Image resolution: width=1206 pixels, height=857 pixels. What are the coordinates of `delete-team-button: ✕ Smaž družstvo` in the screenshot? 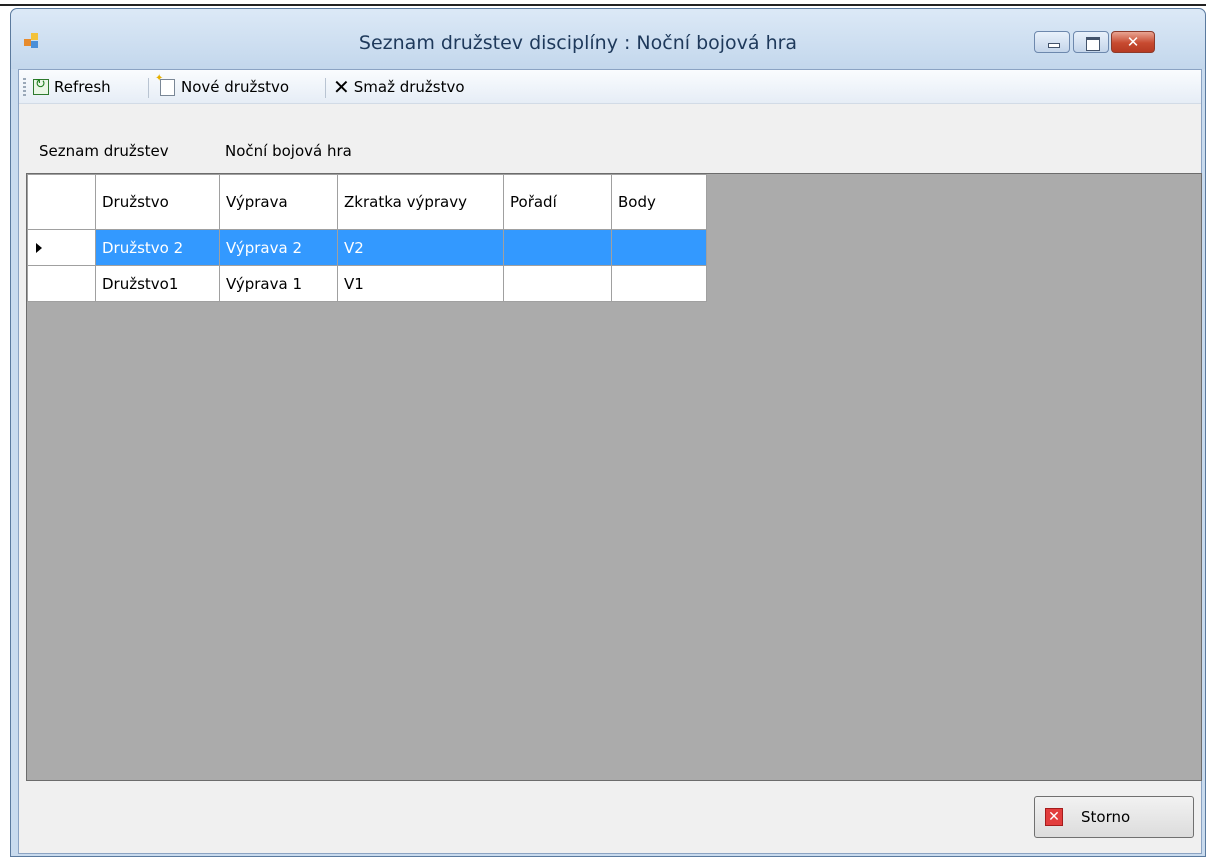 It's located at (399, 87).